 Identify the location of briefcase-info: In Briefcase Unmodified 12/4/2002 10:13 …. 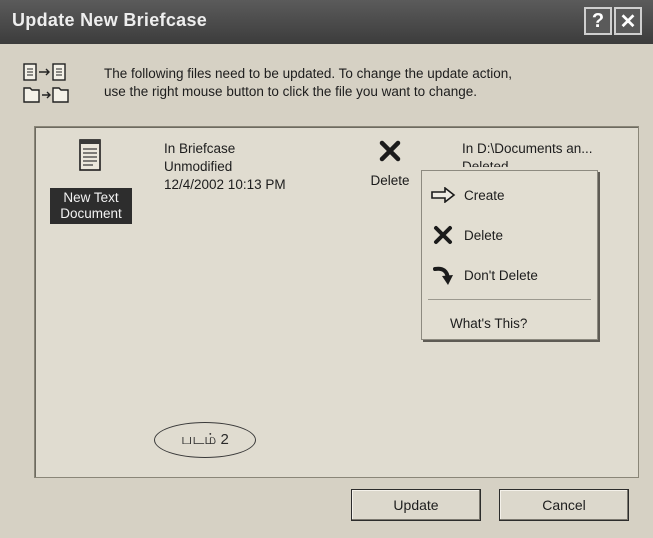
(225, 167).